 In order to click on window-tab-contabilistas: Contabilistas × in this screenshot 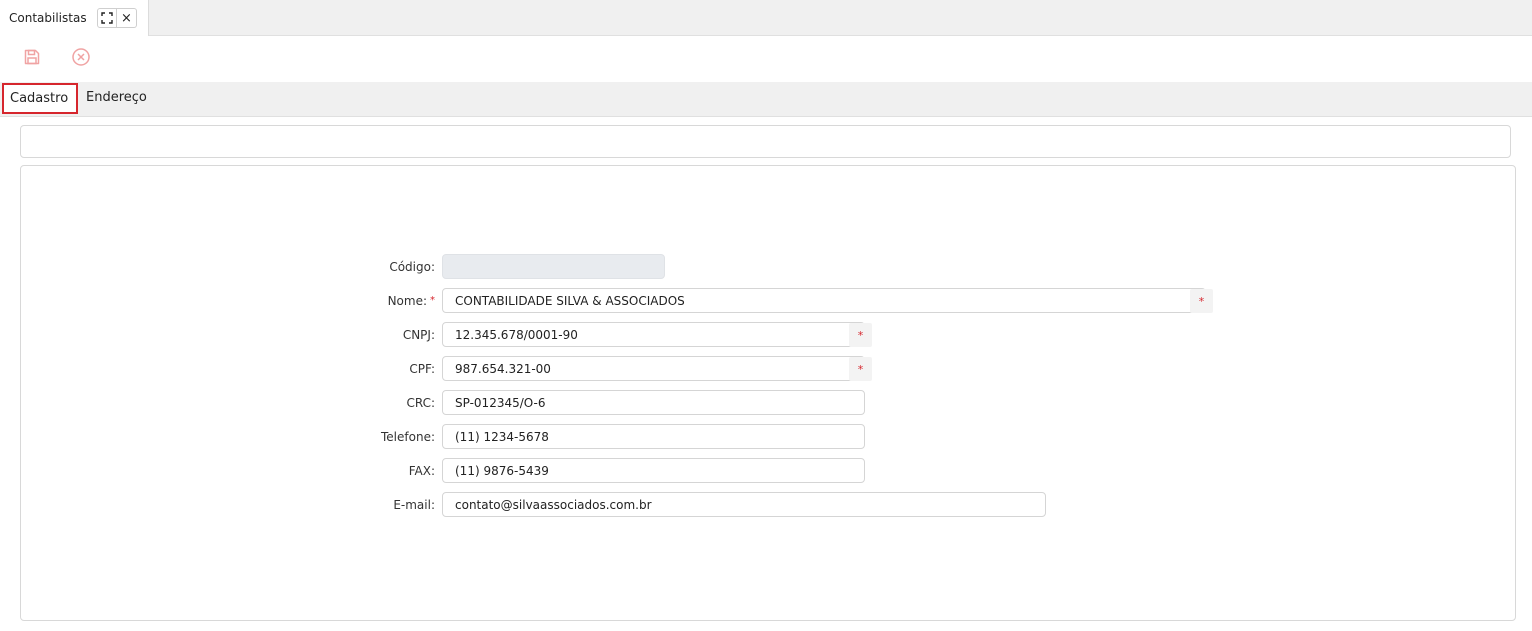, I will do `click(74, 18)`.